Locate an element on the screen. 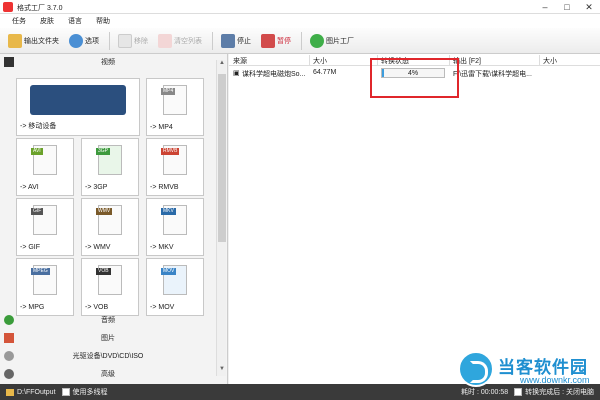  tile-mov: MOV -> MOV is located at coordinates (175, 287).